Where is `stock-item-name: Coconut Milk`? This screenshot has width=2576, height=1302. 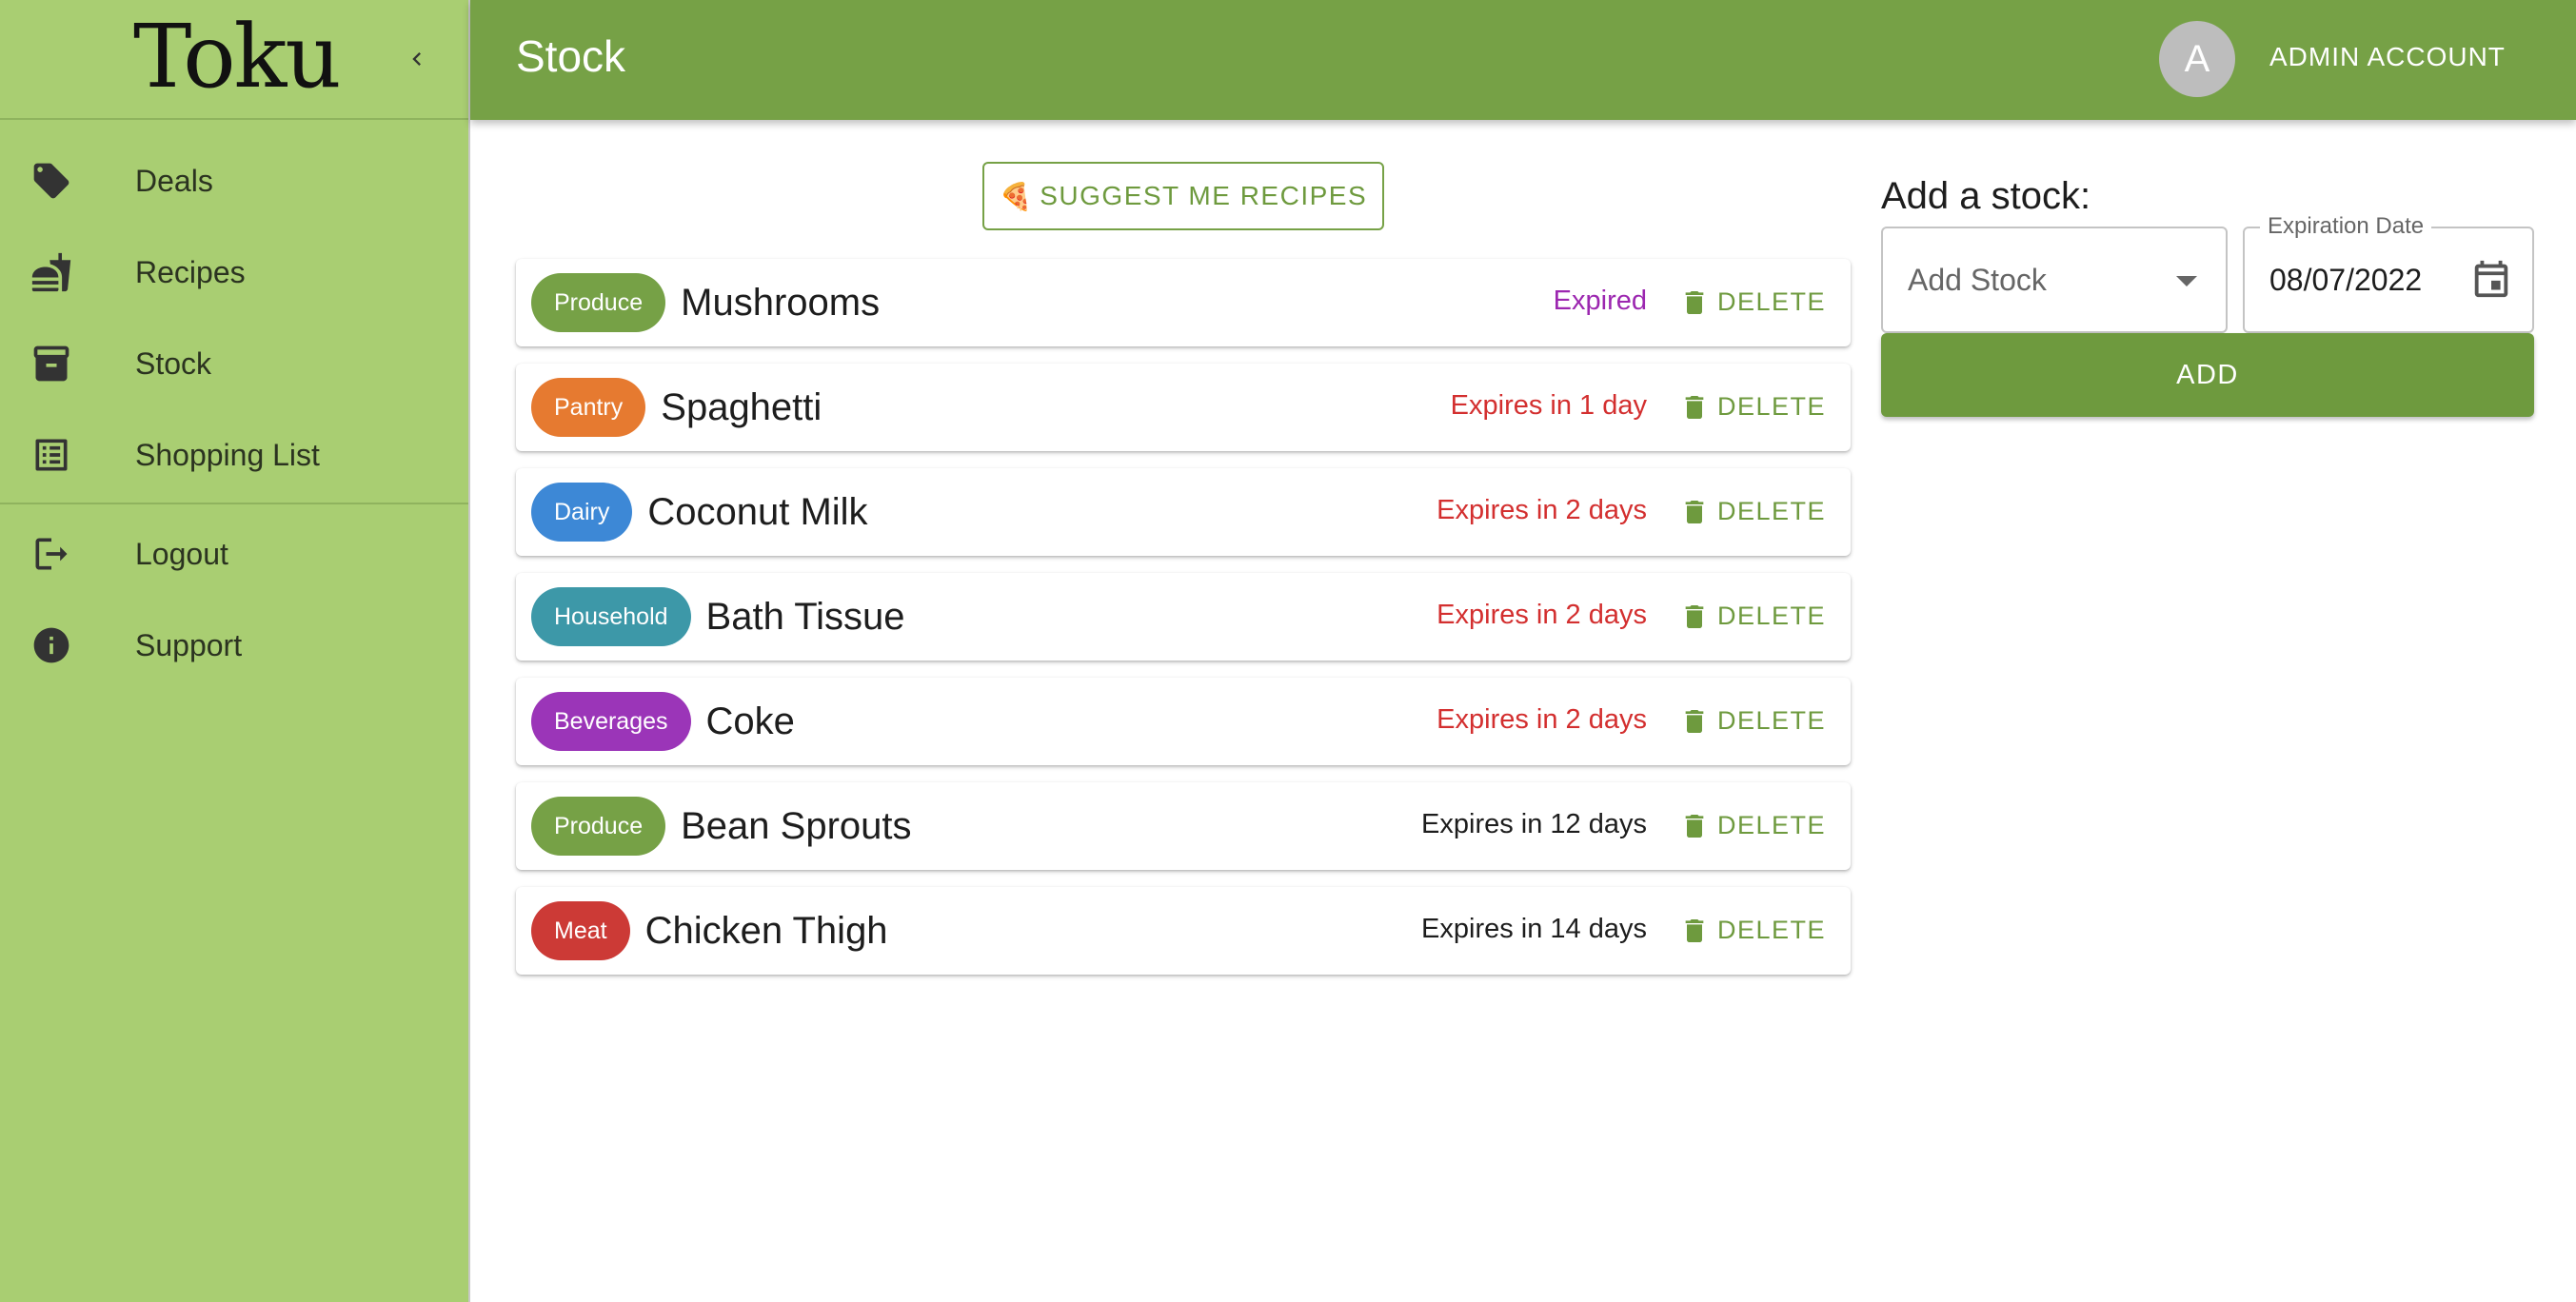
stock-item-name: Coconut Milk is located at coordinates (757, 511).